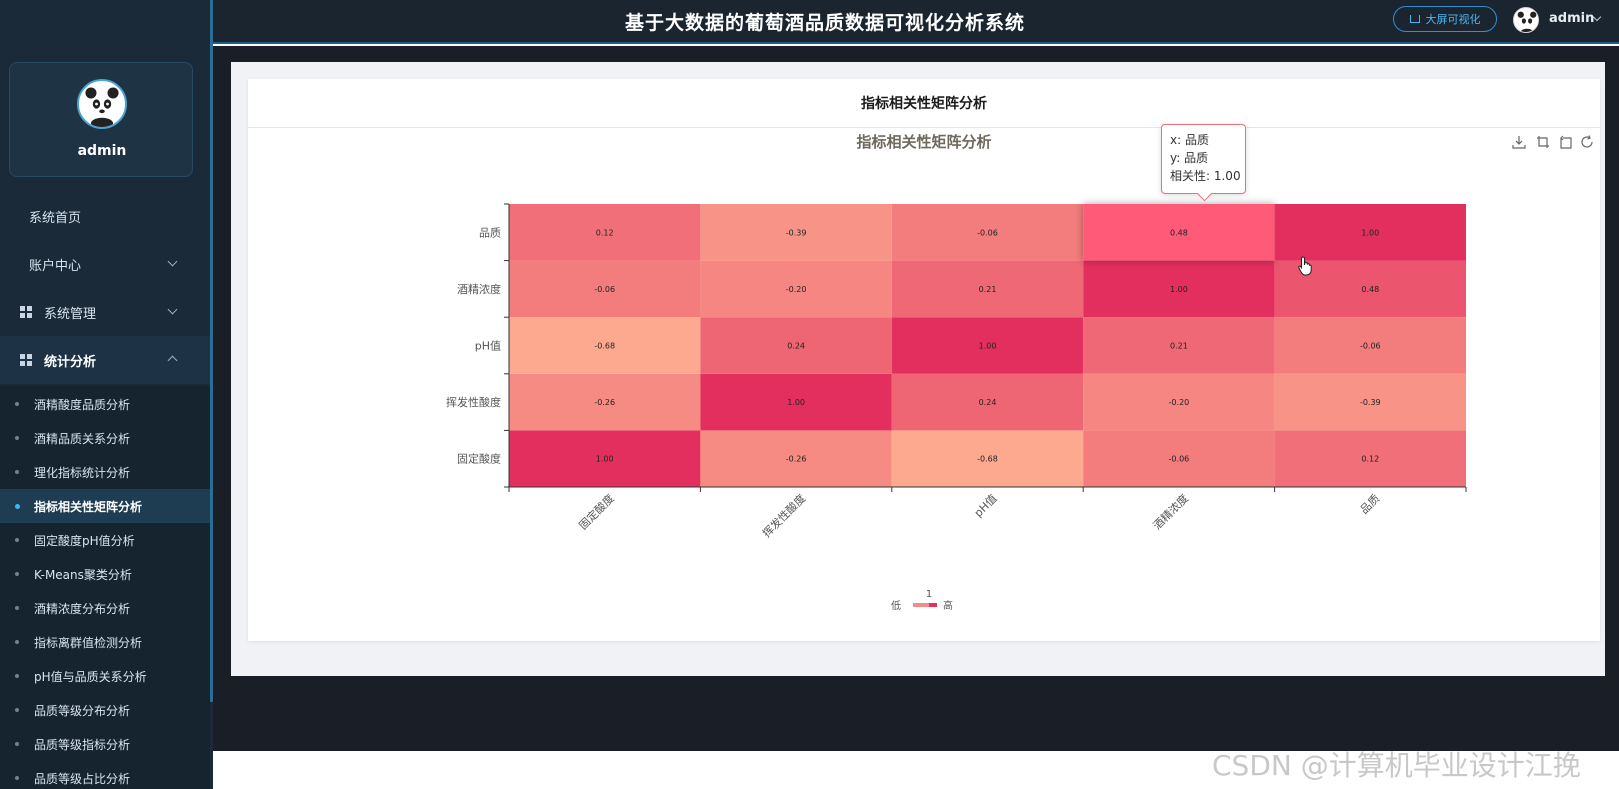 The width and height of the screenshot is (1619, 789). What do you see at coordinates (896, 605) in the screenshot?
I see `visual-map-low-label: 低` at bounding box center [896, 605].